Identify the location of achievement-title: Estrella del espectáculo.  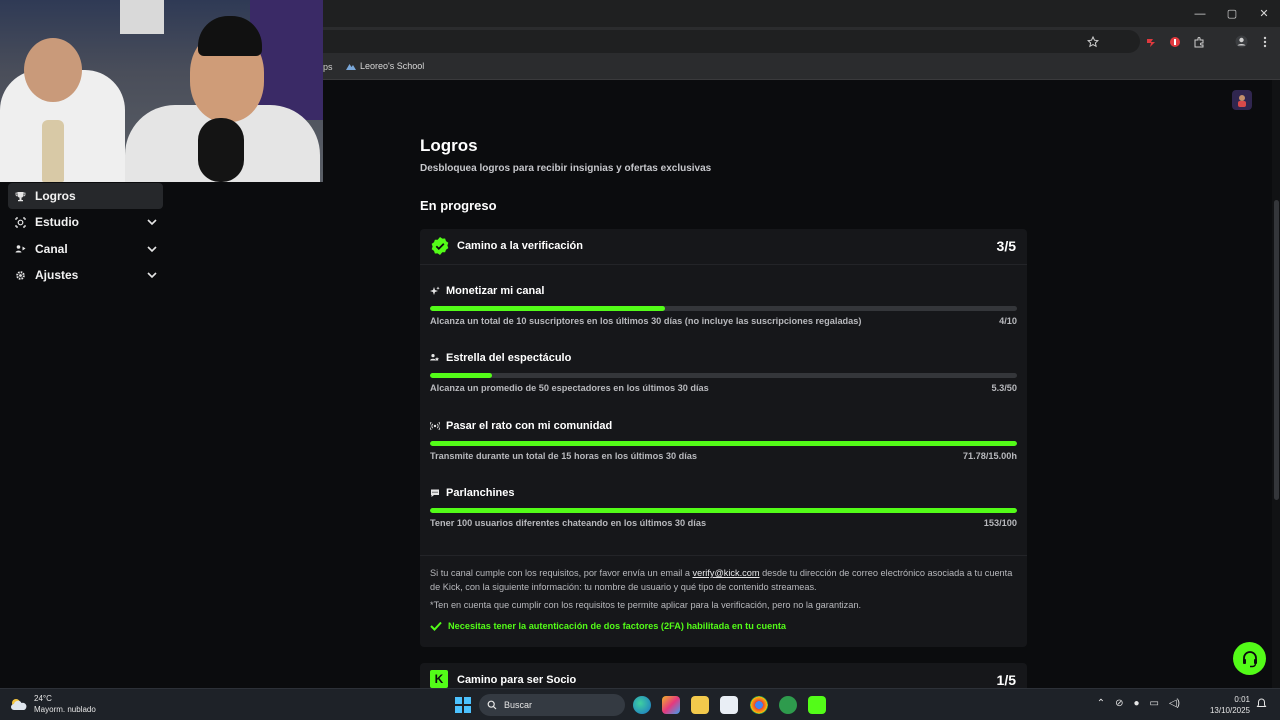
(509, 358).